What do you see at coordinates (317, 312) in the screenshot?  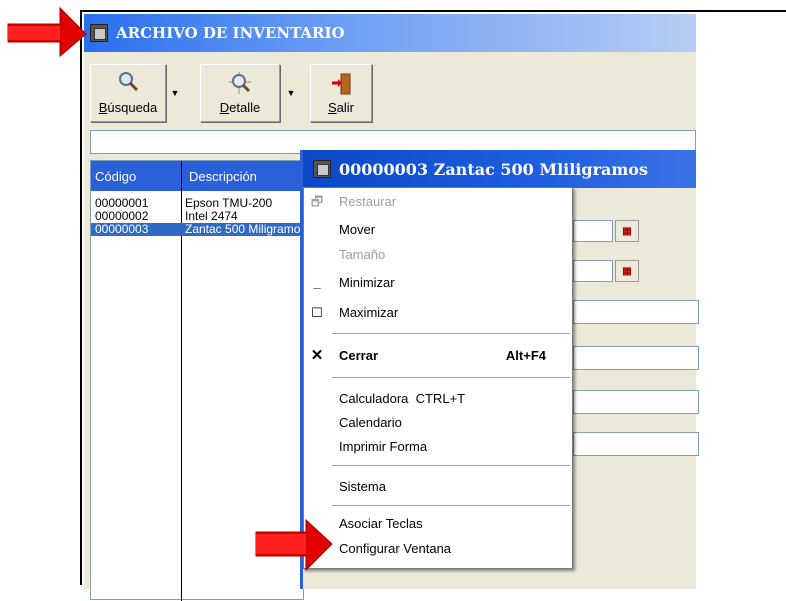 I see `maximize-icon: ☐` at bounding box center [317, 312].